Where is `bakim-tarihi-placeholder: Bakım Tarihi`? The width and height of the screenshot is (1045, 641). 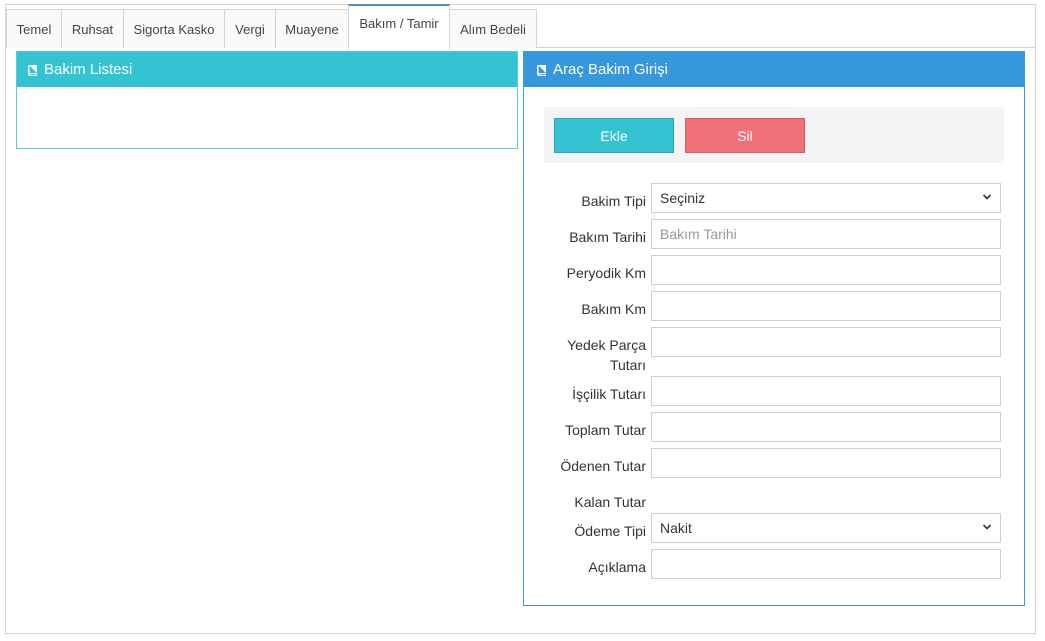 bakim-tarihi-placeholder: Bakım Tarihi is located at coordinates (698, 234).